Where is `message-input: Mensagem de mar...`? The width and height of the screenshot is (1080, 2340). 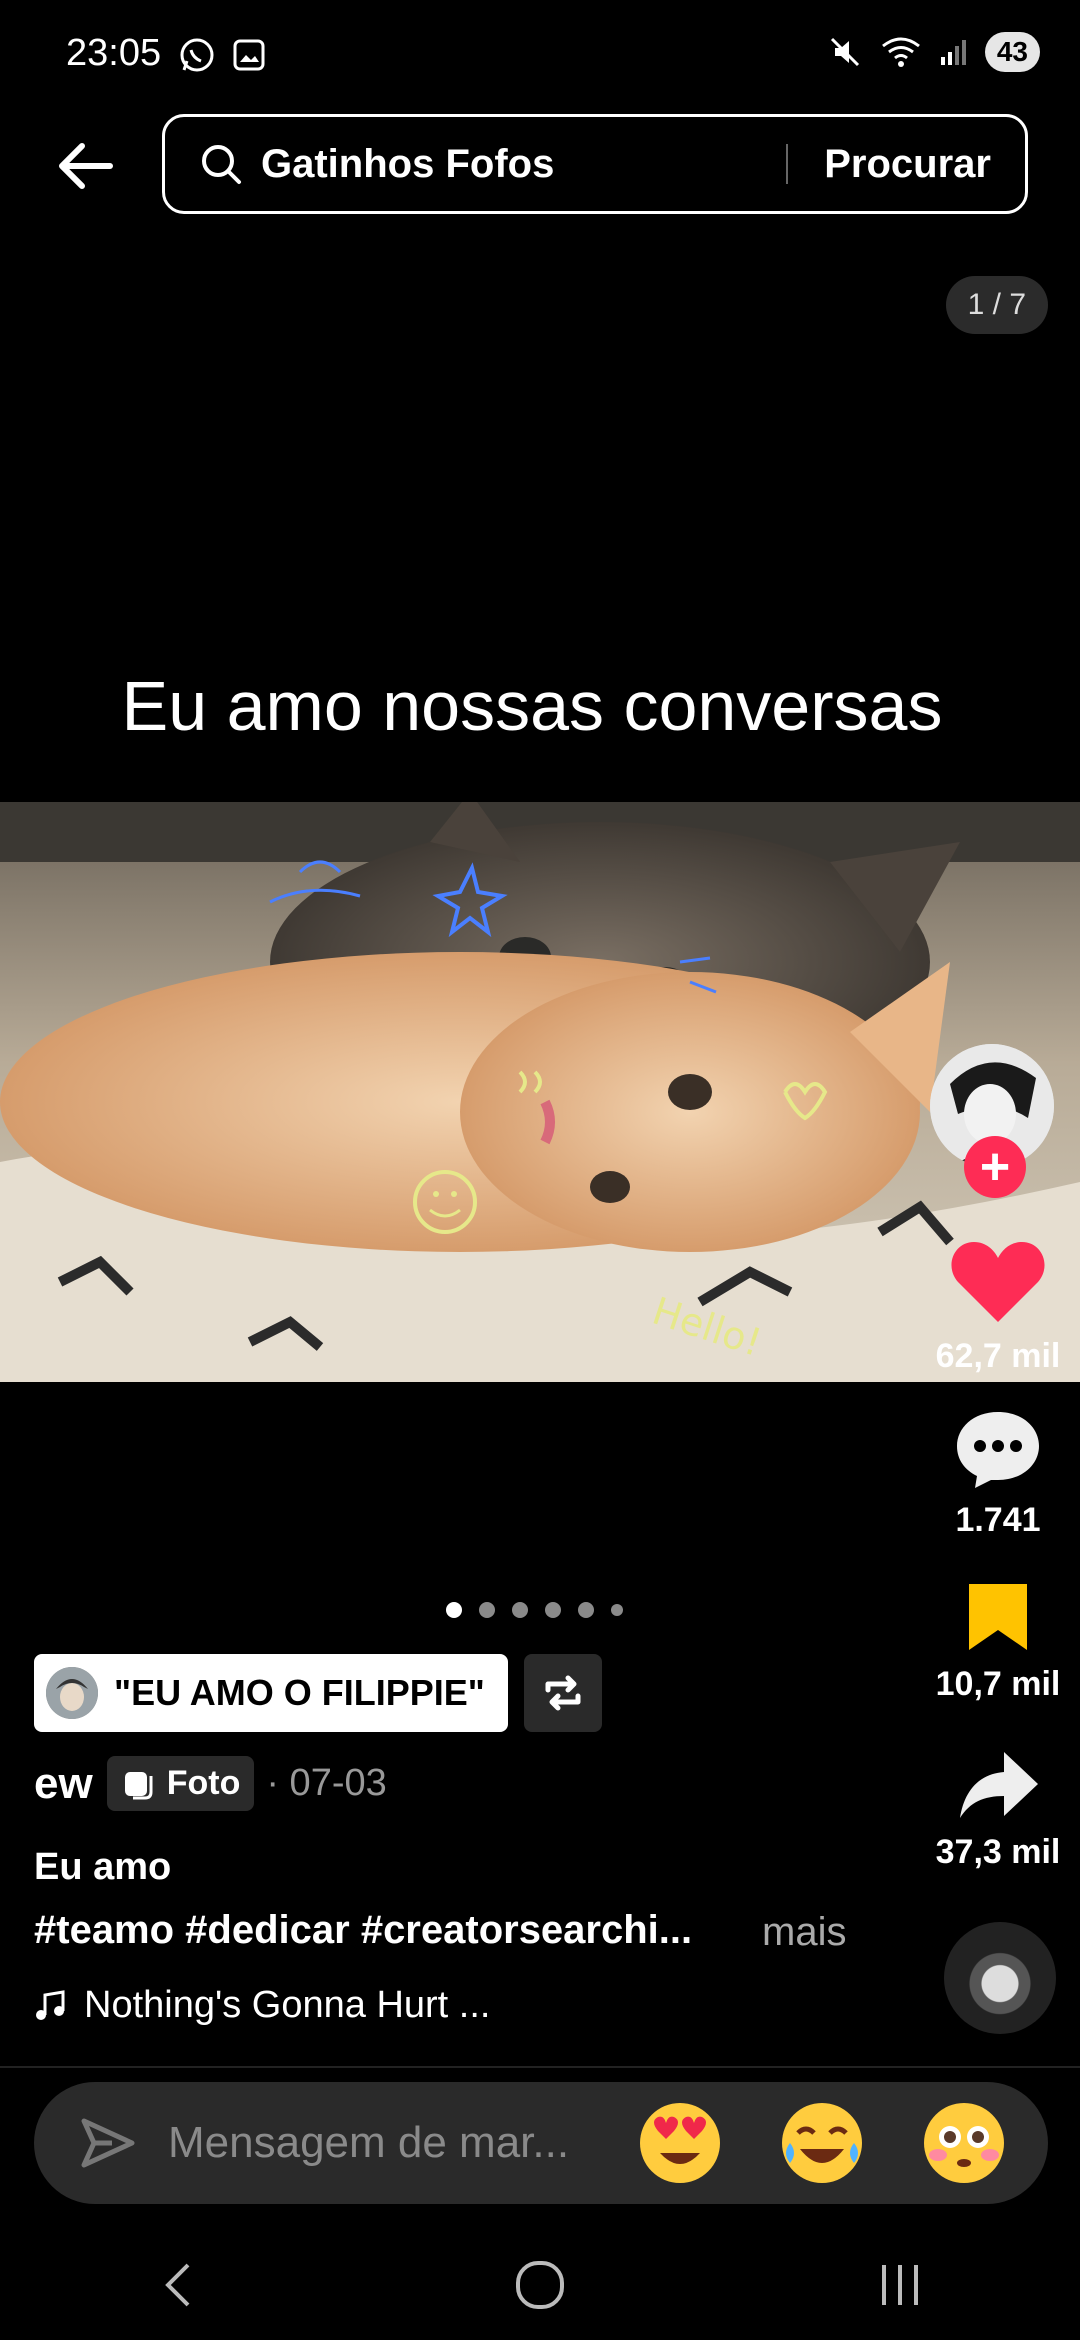
message-input: Mensagem de mar... is located at coordinates (402, 2143).